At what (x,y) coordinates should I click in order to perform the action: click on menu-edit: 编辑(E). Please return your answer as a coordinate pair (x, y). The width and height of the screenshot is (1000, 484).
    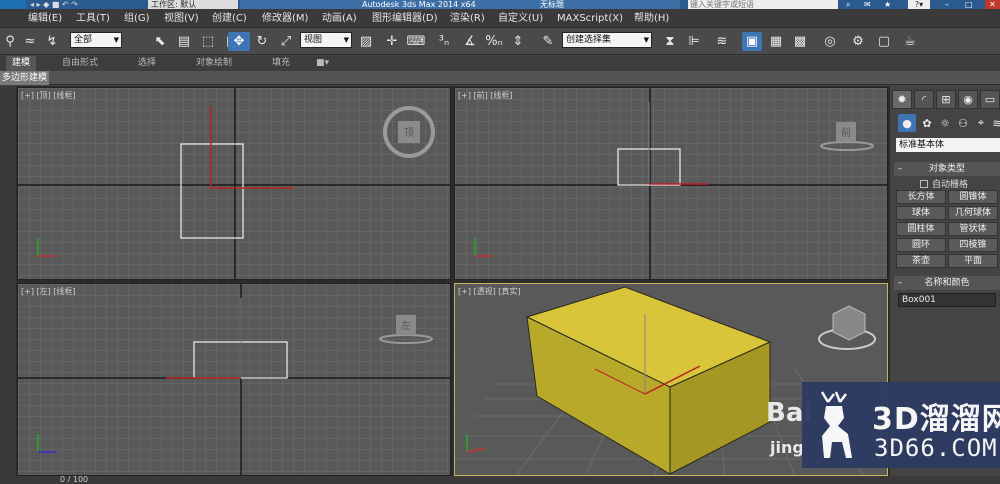
    Looking at the image, I should click on (45, 18).